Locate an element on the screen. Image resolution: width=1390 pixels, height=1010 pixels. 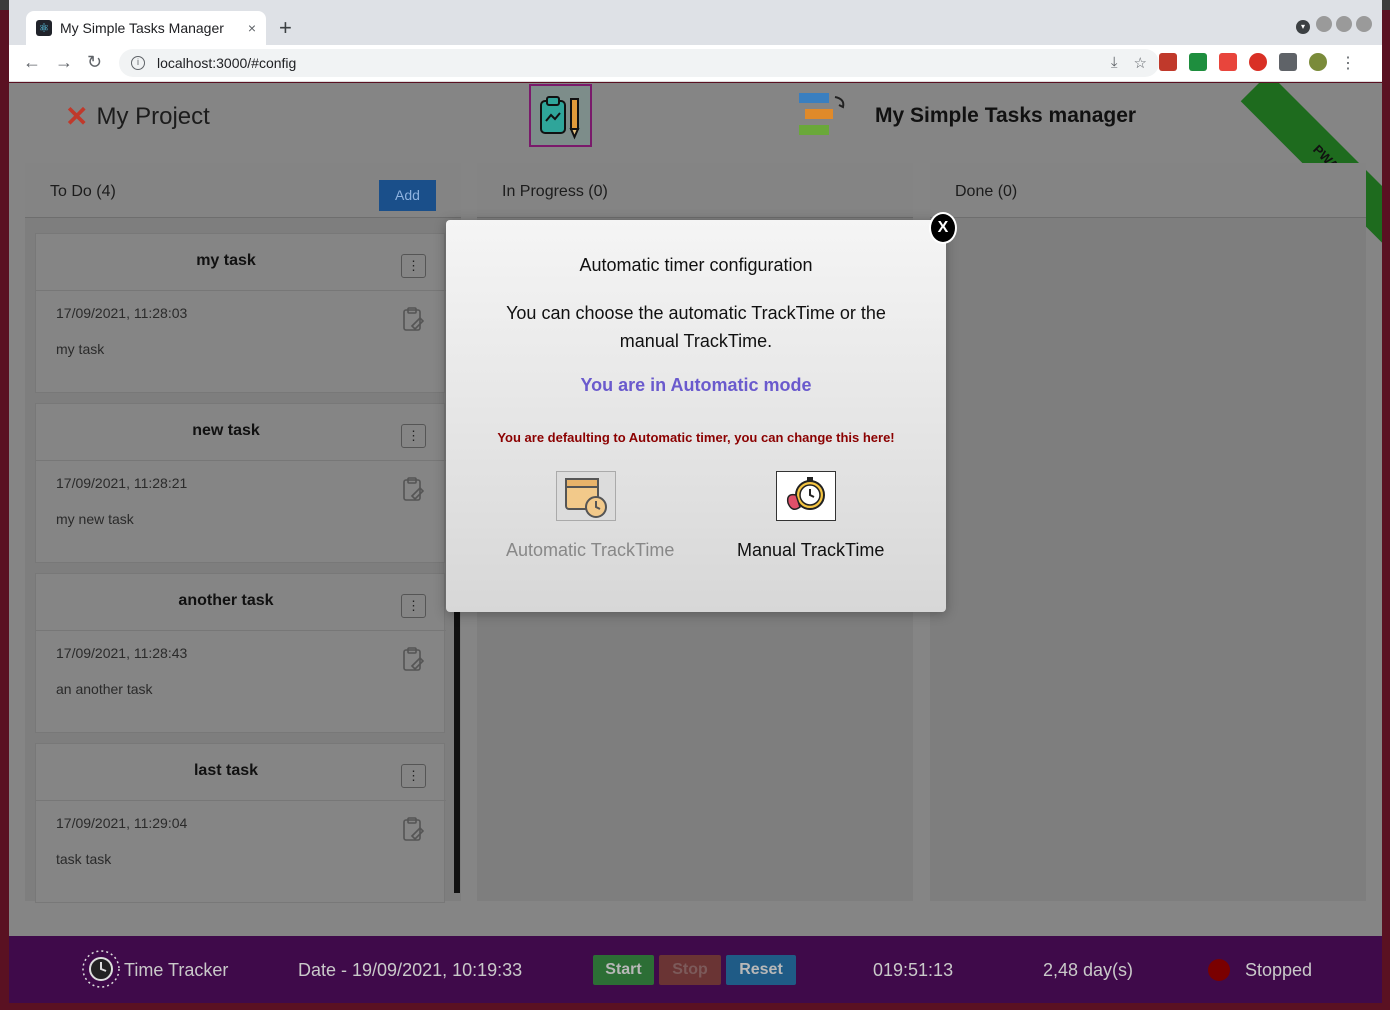
install-app-icon: ⤓ is located at coordinates (1114, 63).